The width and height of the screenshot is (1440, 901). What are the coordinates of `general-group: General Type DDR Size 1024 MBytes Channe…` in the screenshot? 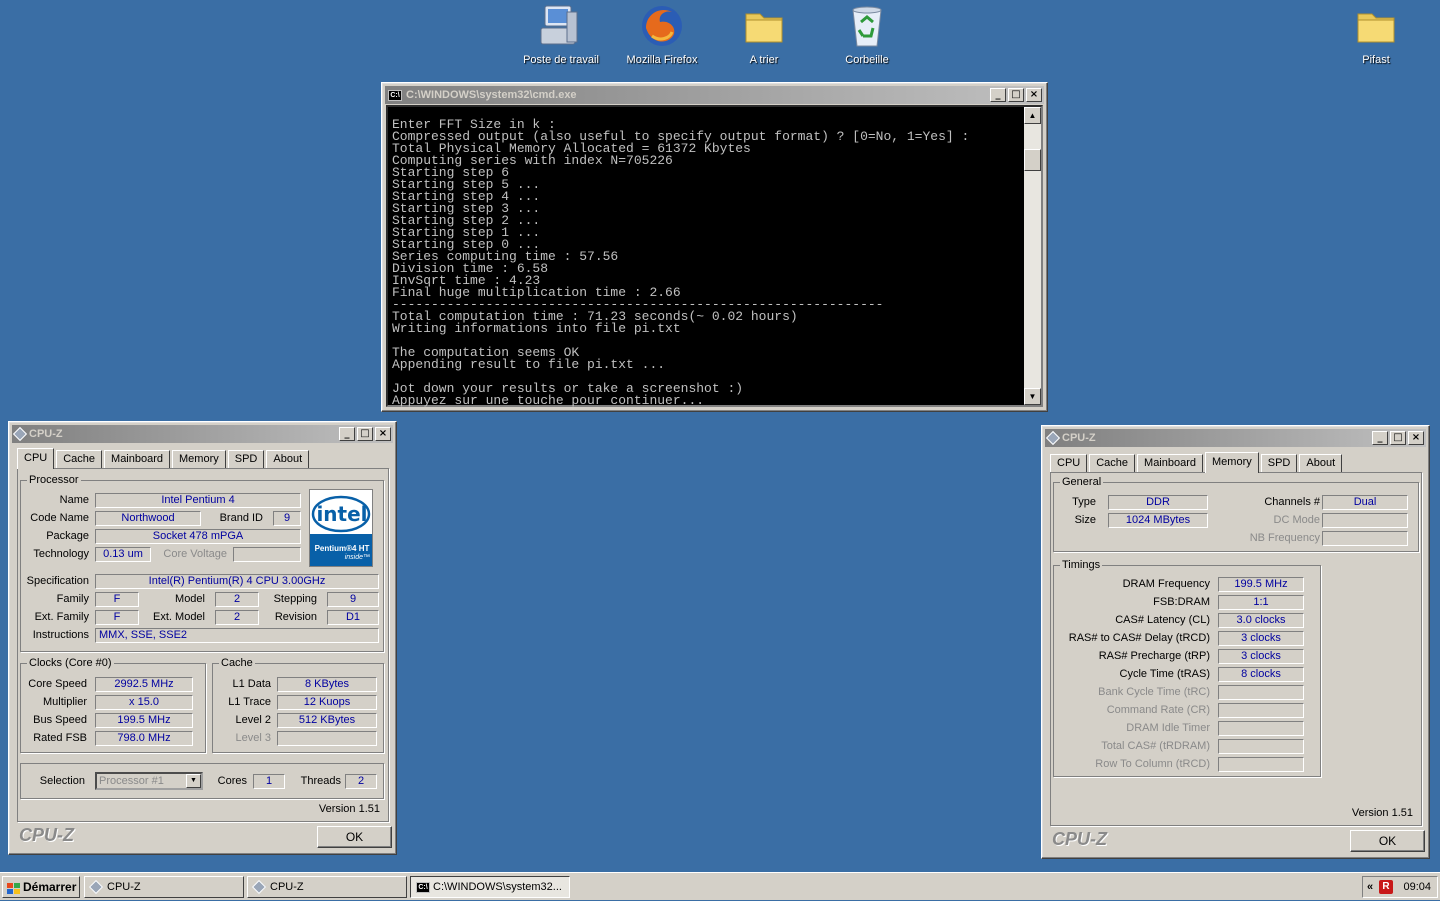 It's located at (1236, 514).